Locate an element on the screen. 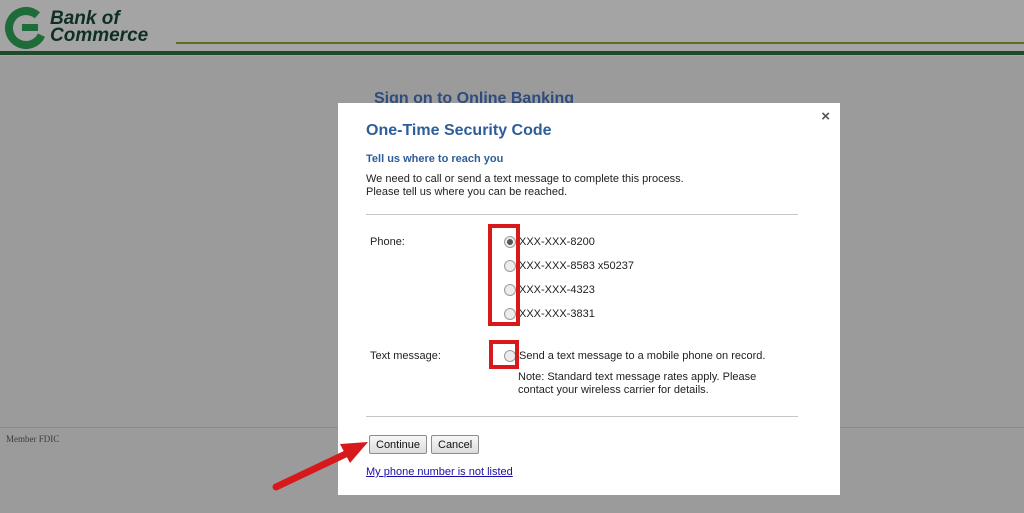  footer-member-fdic: Member FDIC is located at coordinates (33, 439).